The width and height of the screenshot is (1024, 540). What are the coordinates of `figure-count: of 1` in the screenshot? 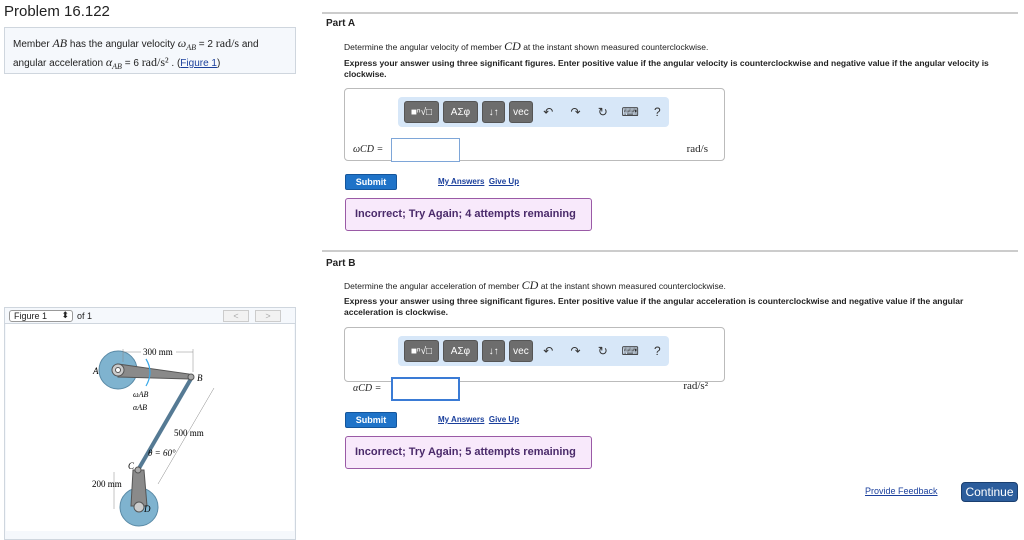 It's located at (85, 315).